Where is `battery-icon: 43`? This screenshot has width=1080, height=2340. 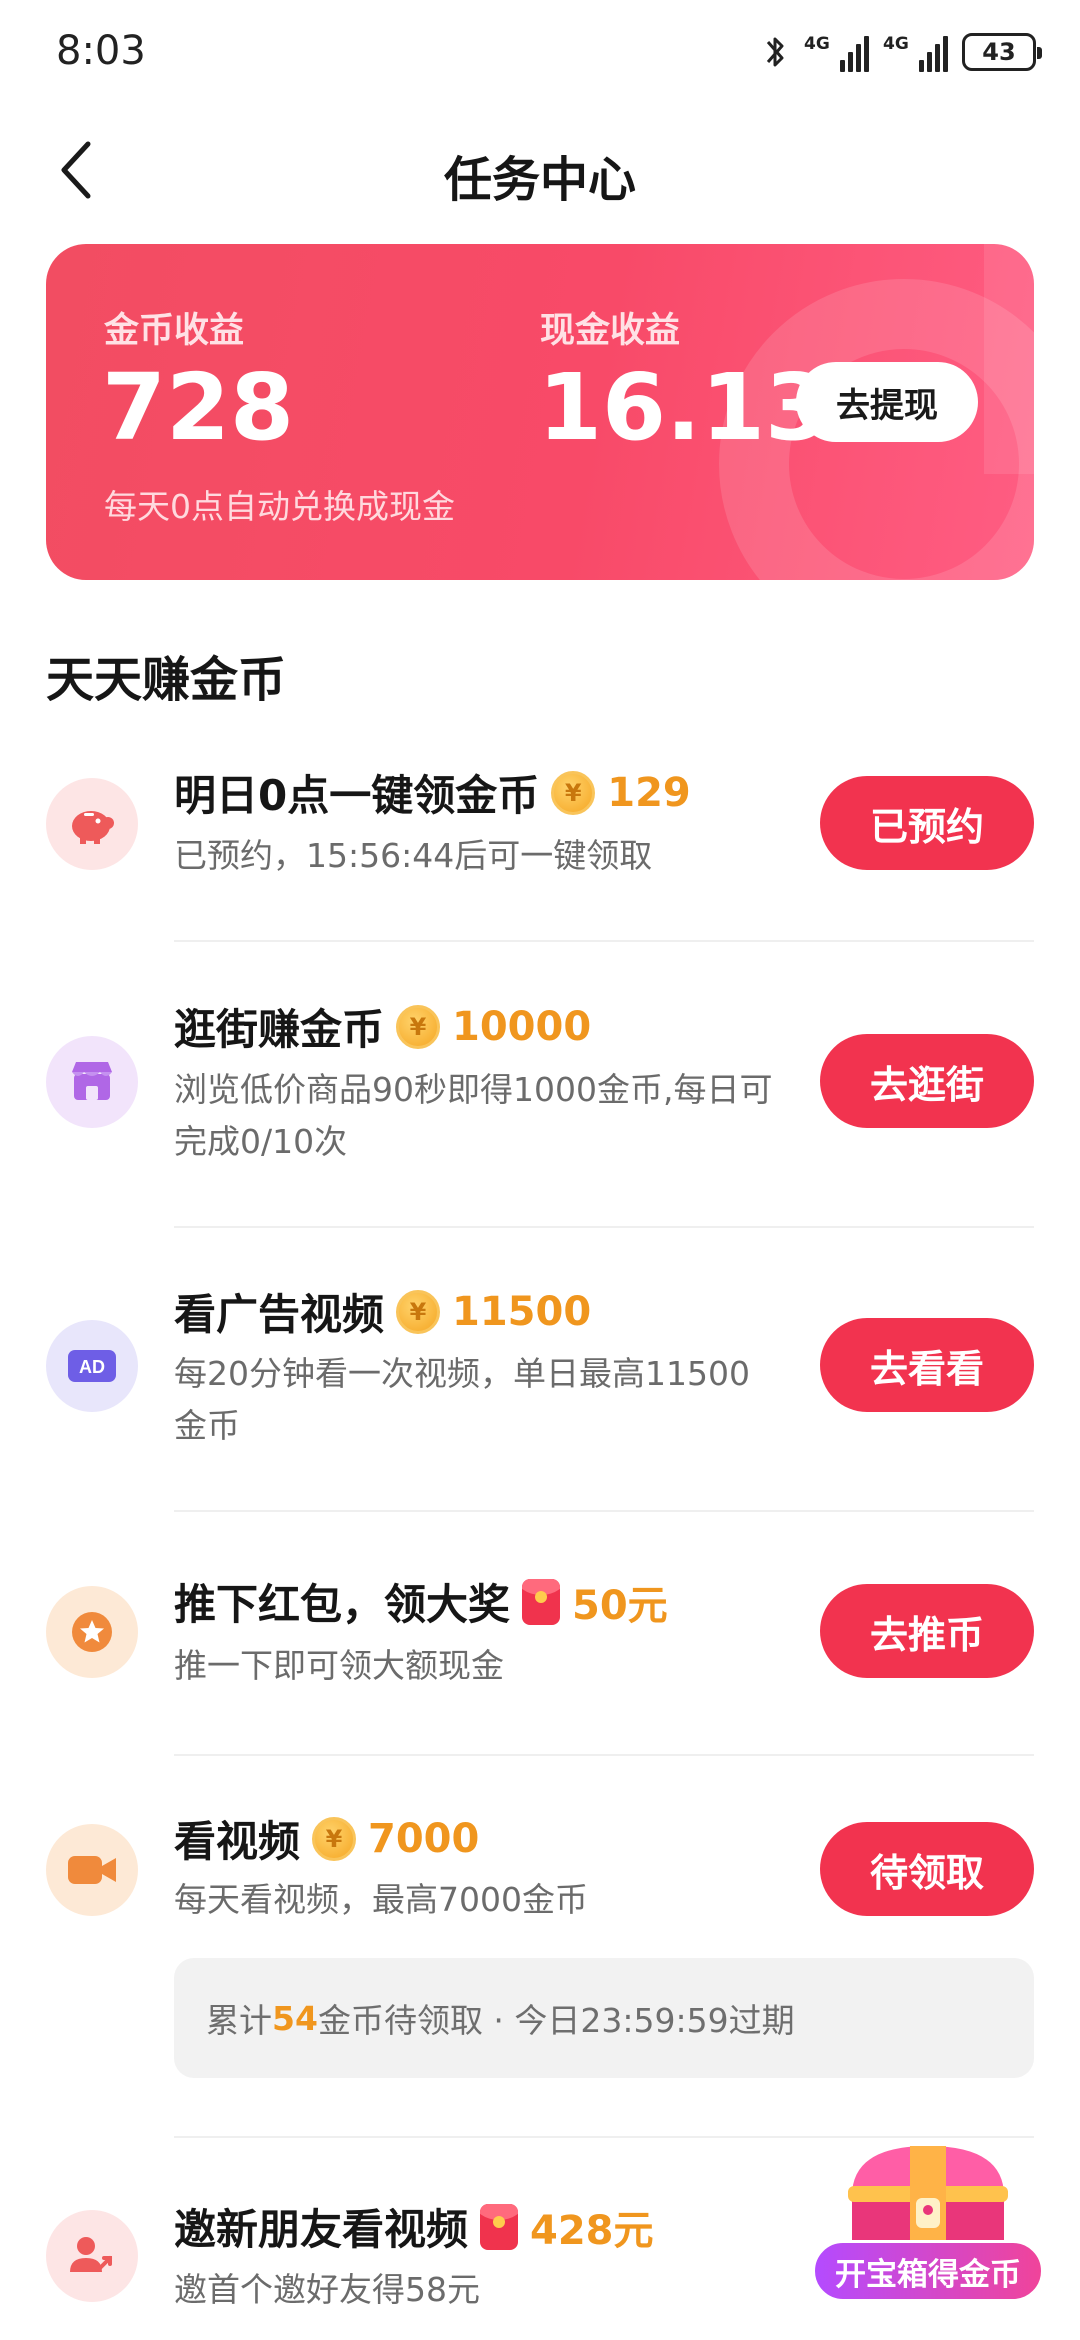 battery-icon: 43 is located at coordinates (1002, 52).